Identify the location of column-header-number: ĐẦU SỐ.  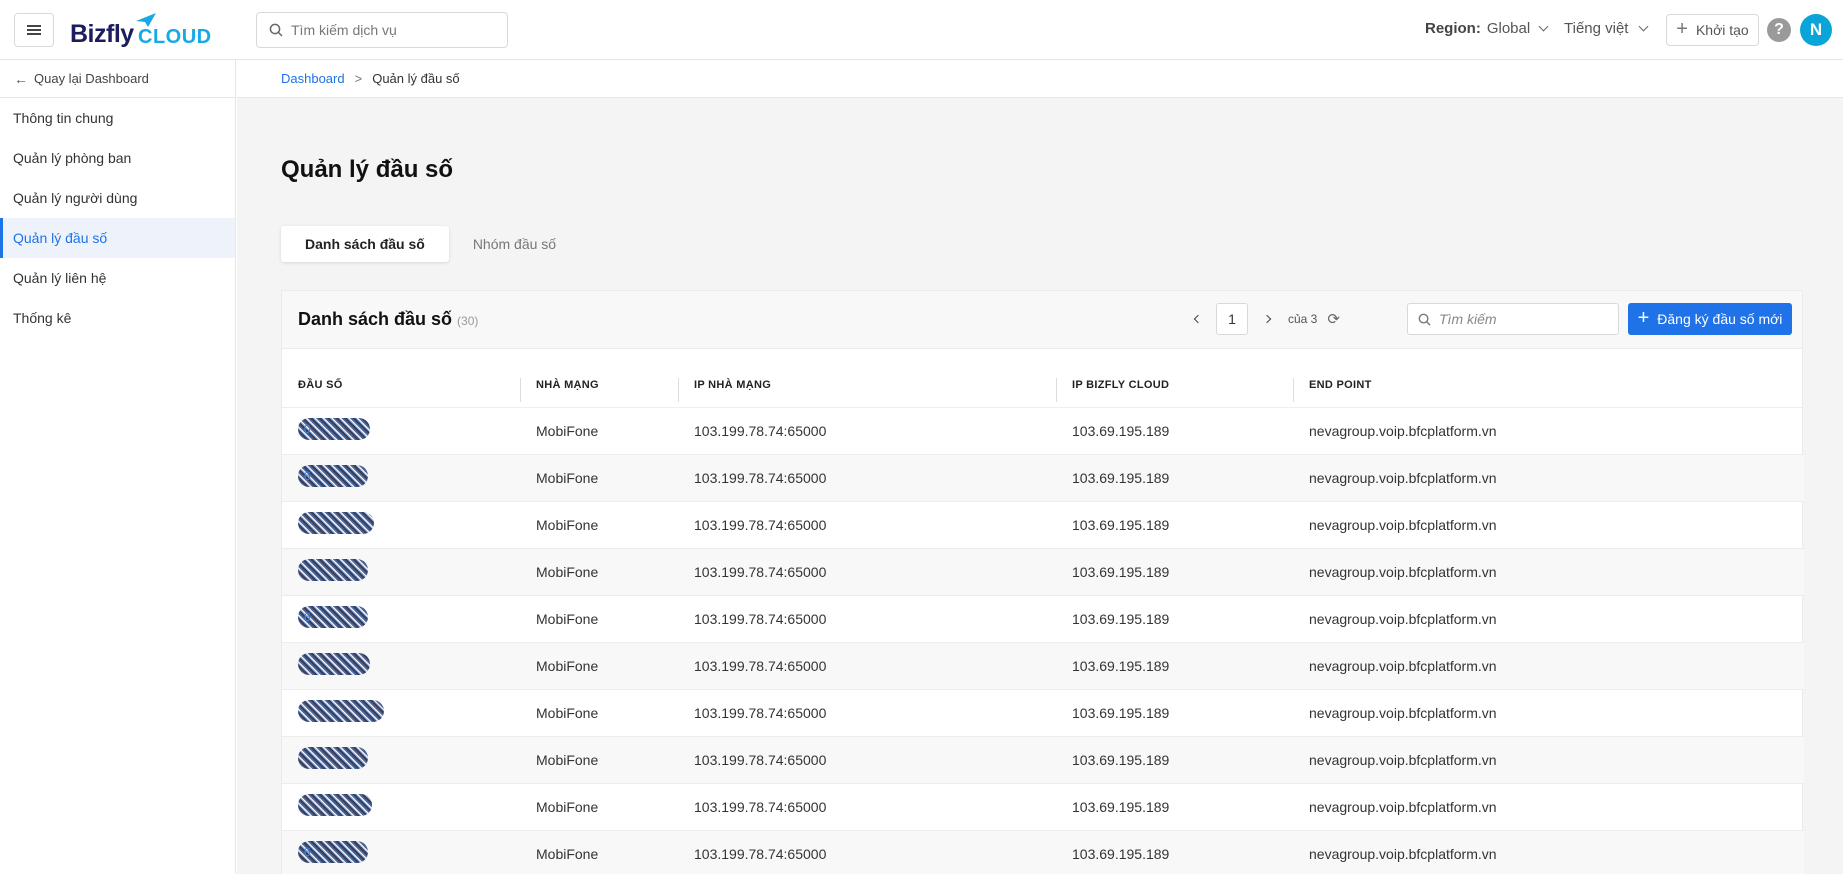
(401, 378).